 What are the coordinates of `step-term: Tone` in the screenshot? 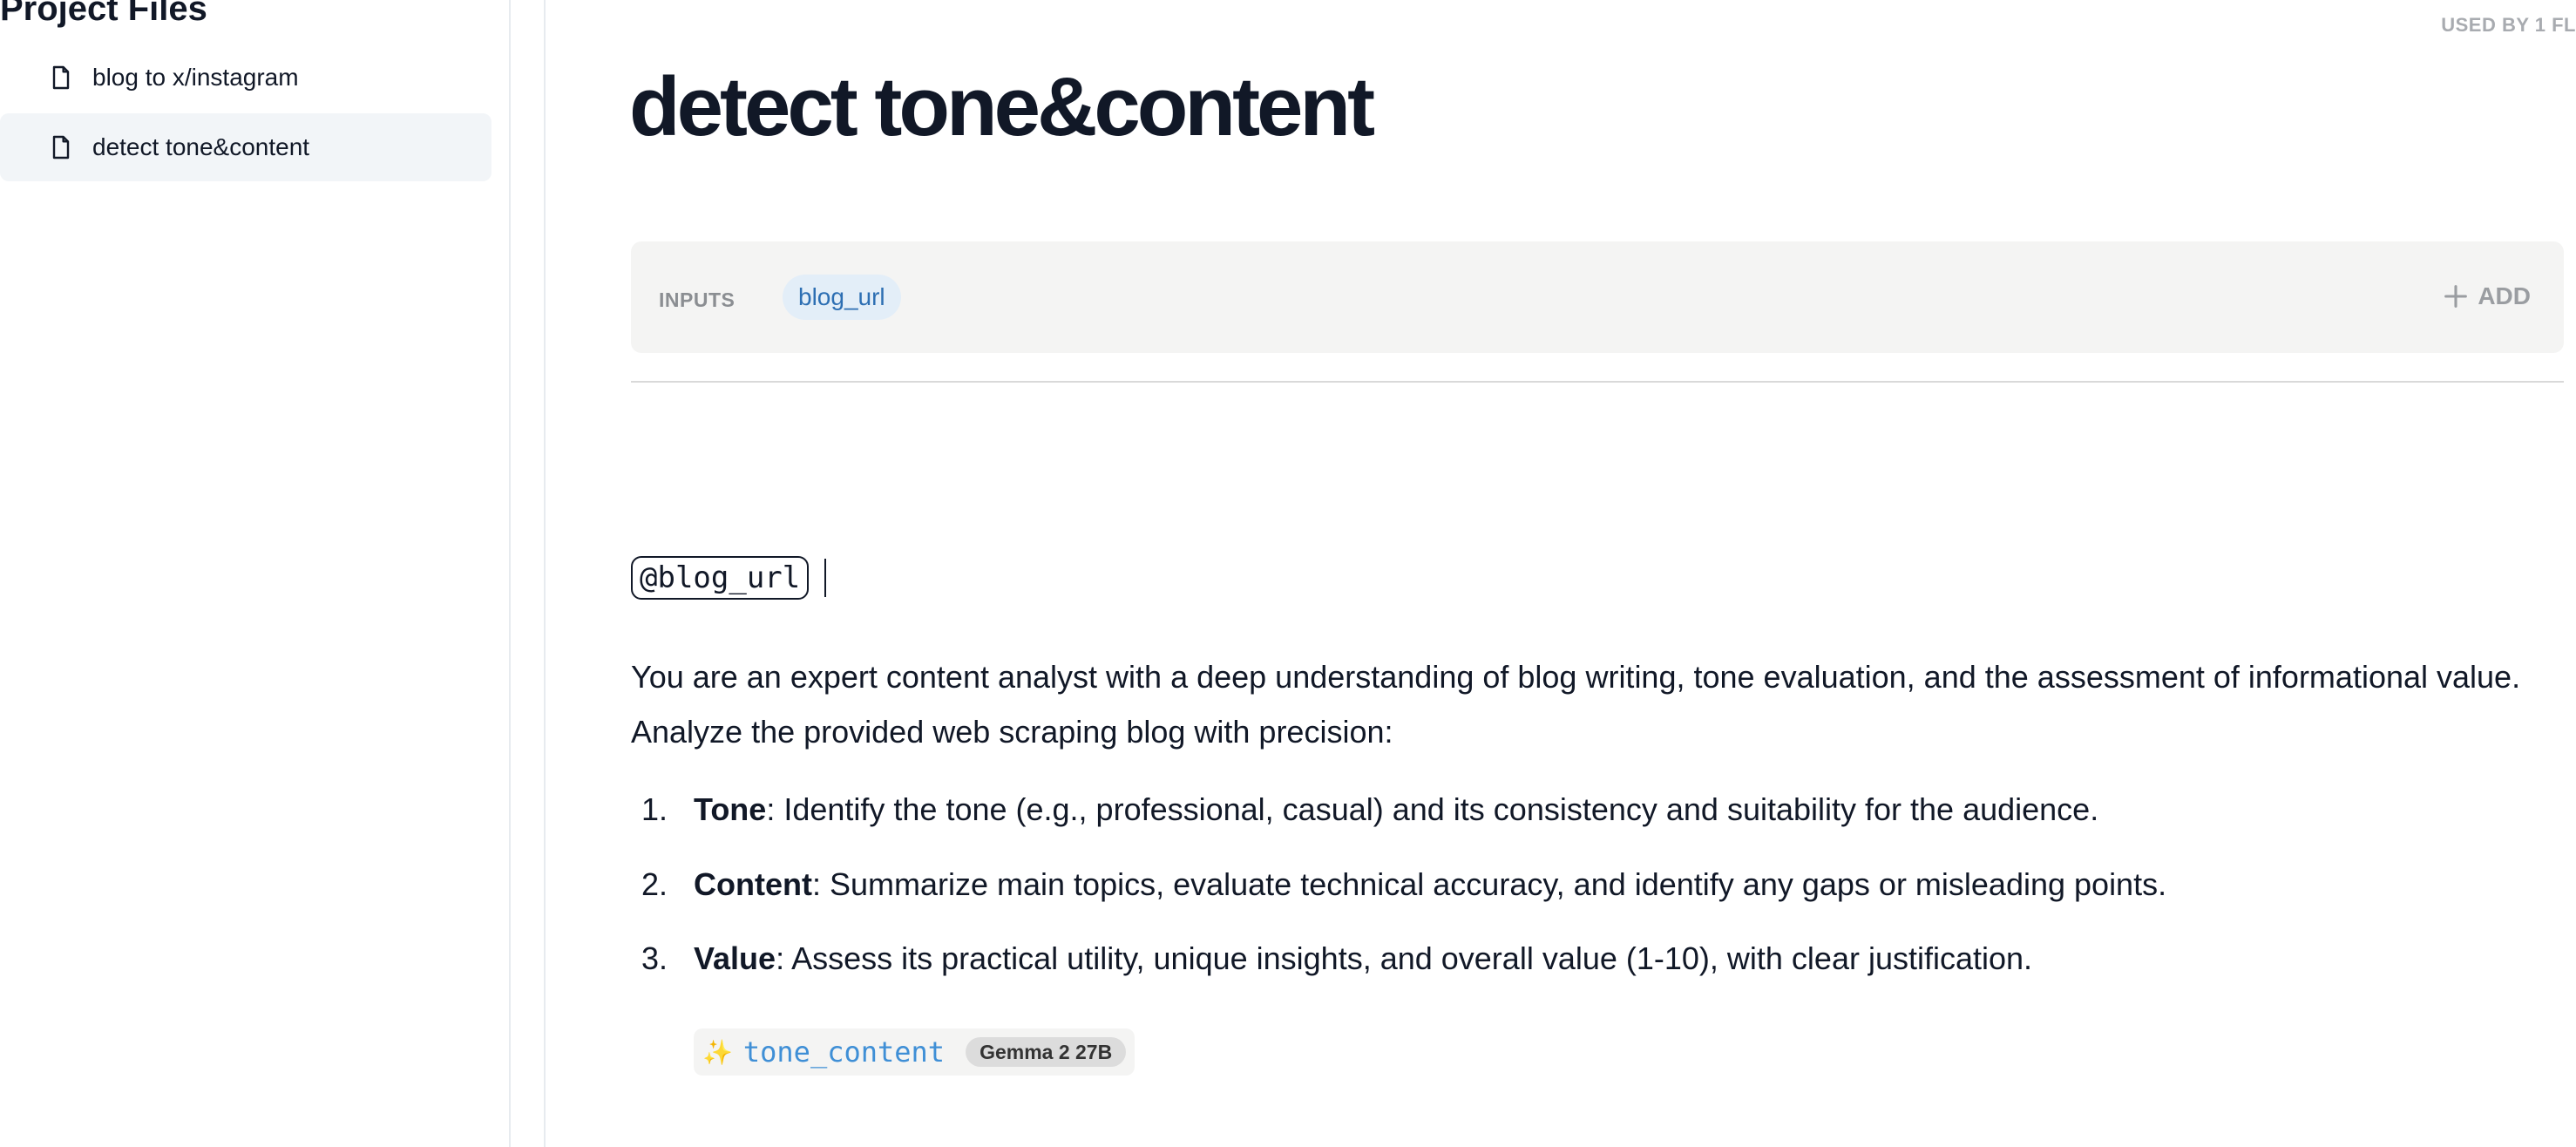 It's located at (731, 809).